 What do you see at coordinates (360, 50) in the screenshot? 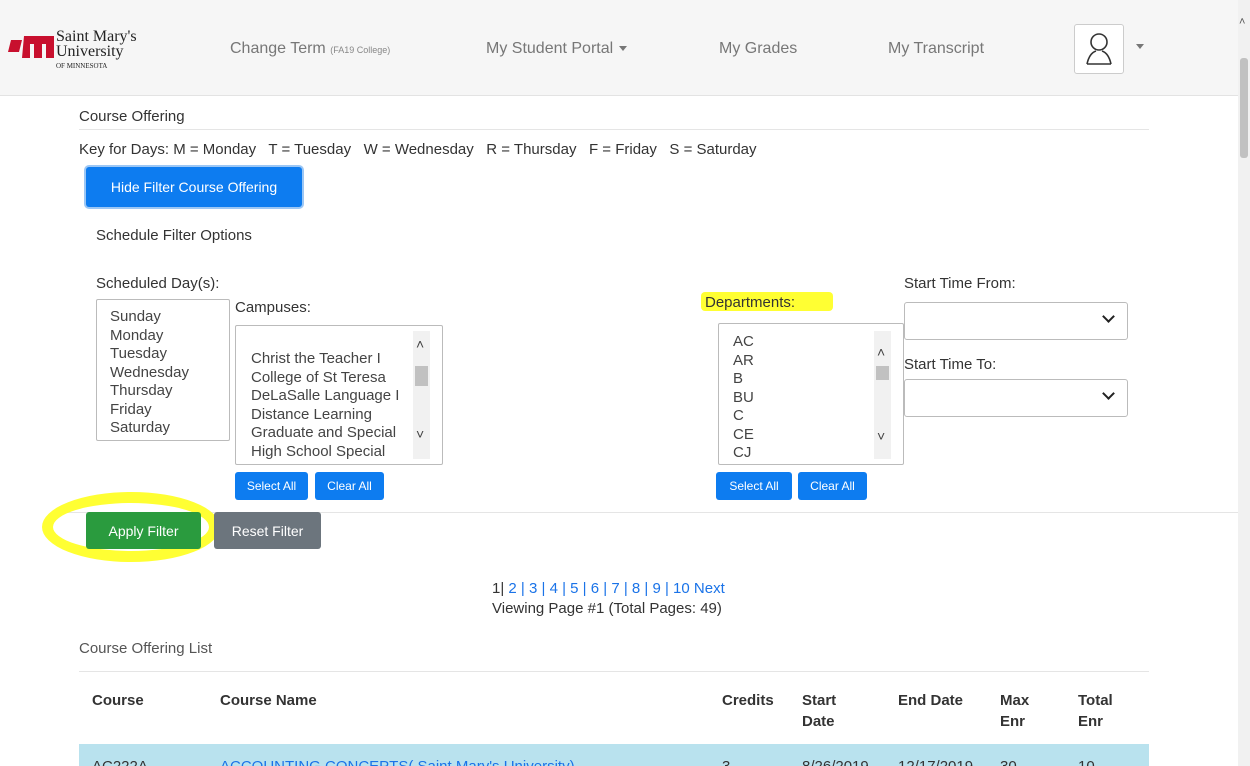
I see `term-code: (FA19 College)` at bounding box center [360, 50].